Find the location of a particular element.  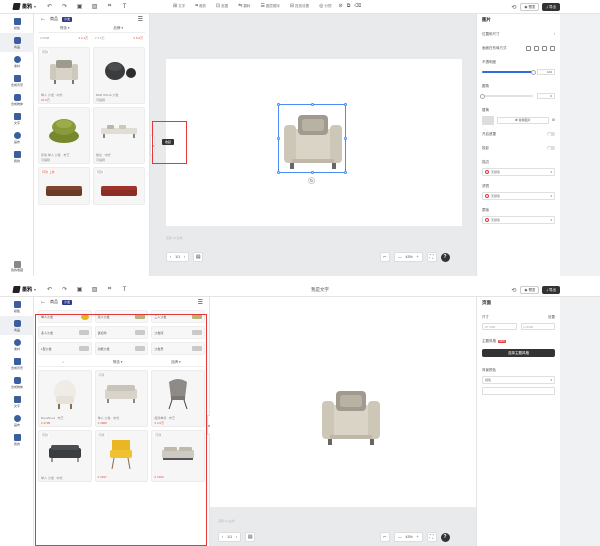

radius-slider is located at coordinates (506, 96).